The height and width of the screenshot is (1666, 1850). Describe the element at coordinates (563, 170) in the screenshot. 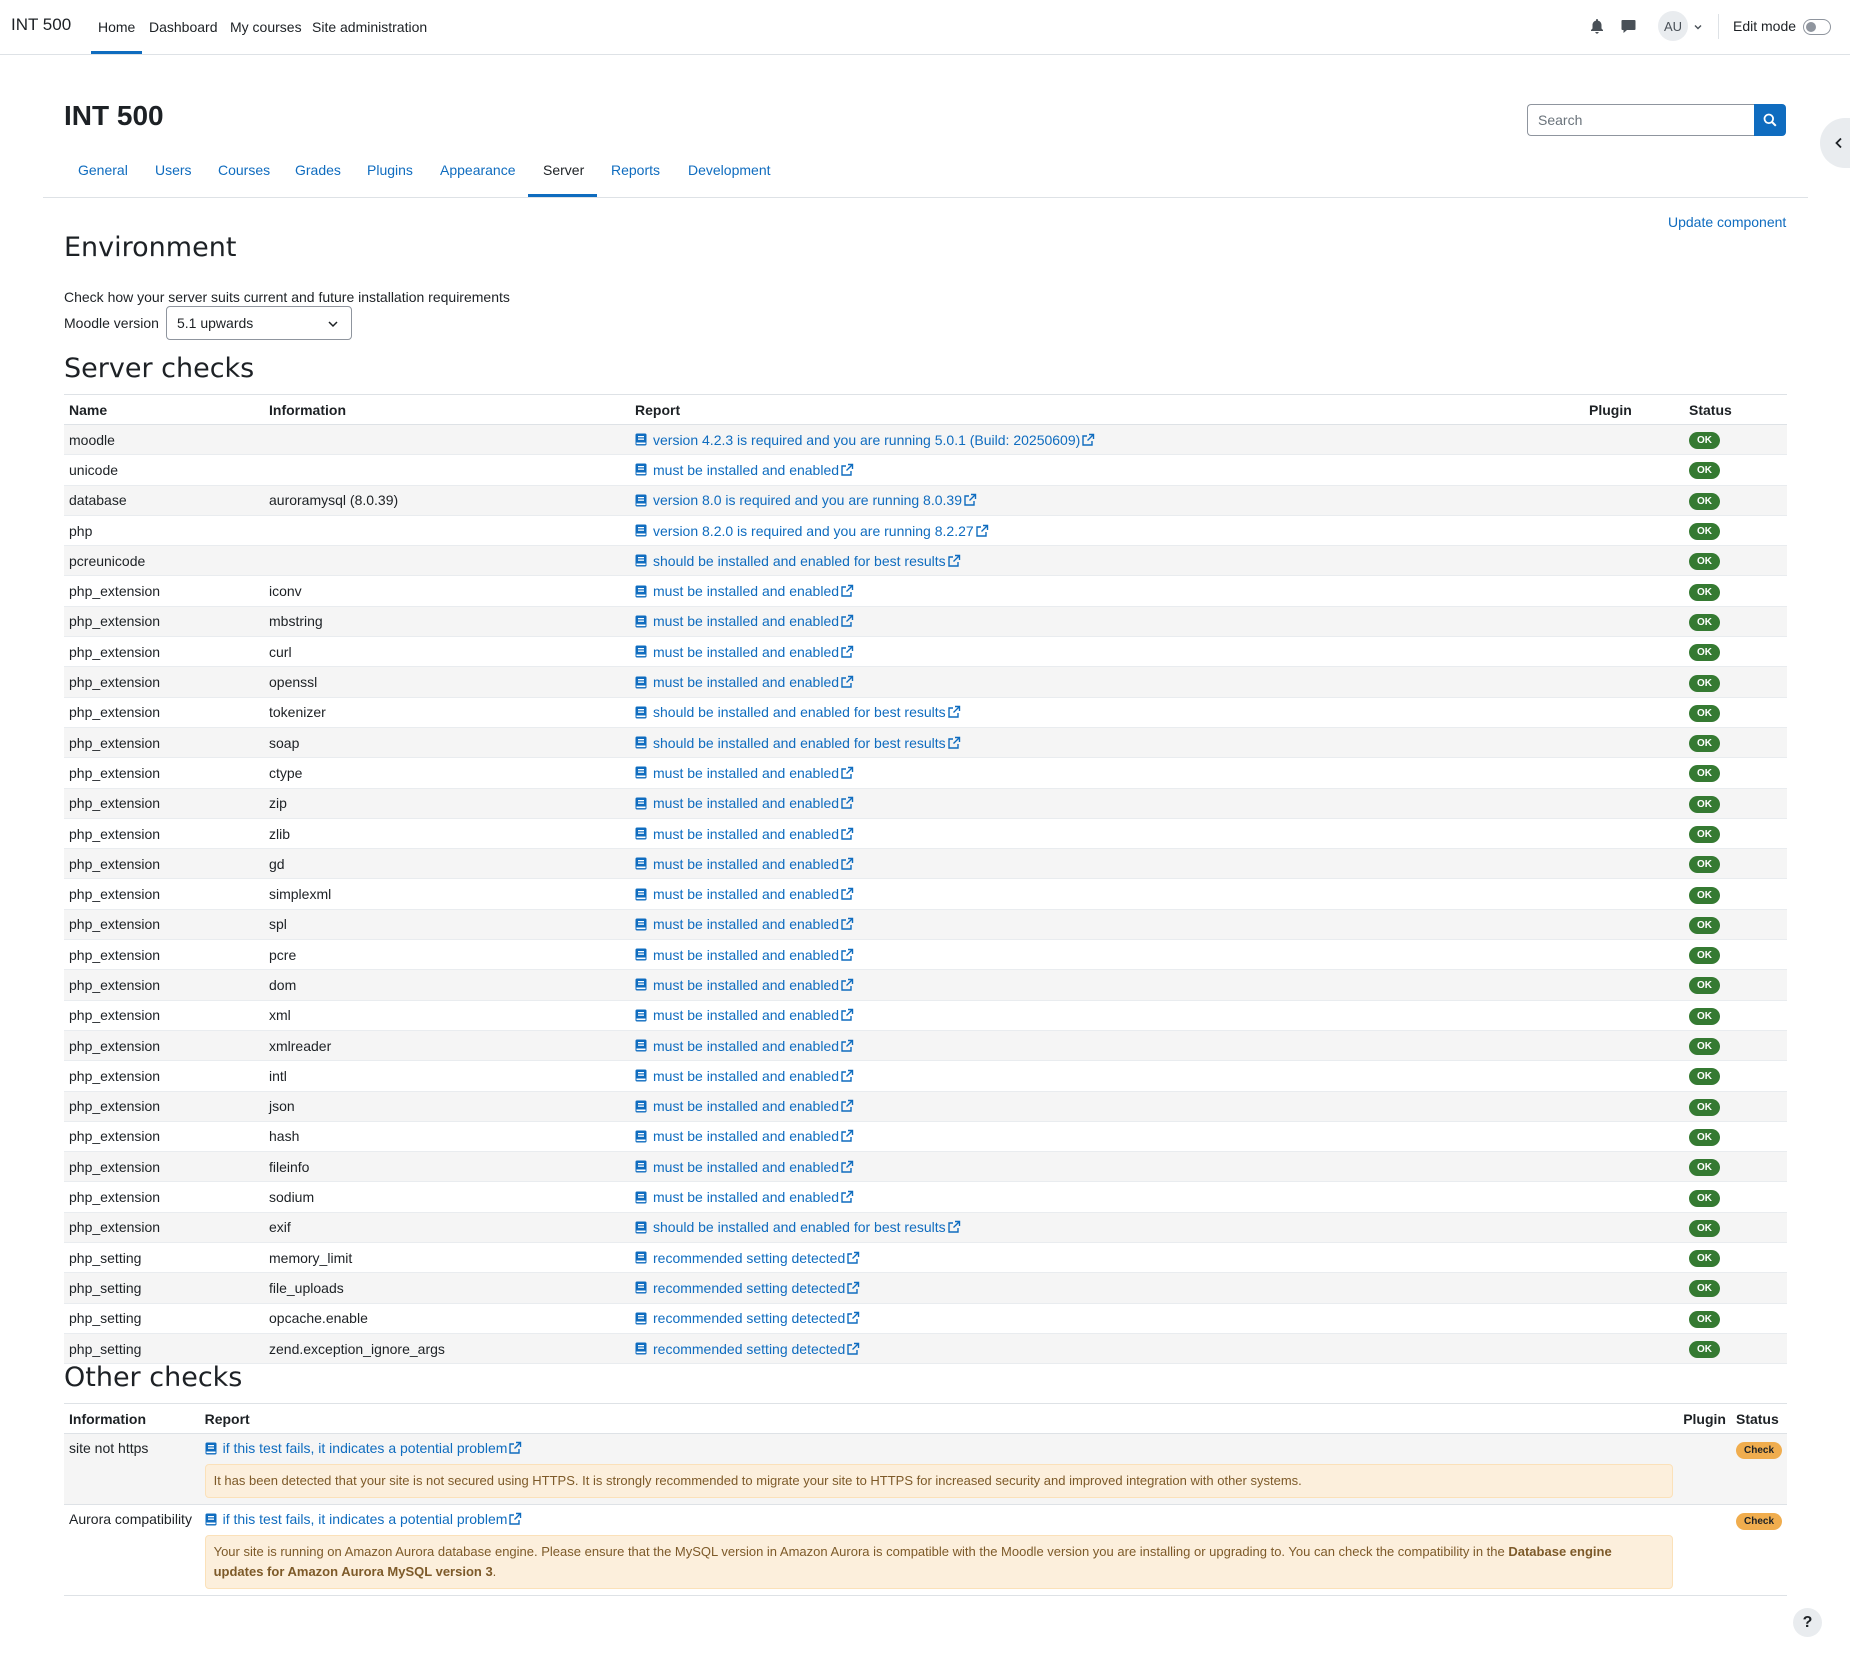

I see `tab-server: Server` at that location.